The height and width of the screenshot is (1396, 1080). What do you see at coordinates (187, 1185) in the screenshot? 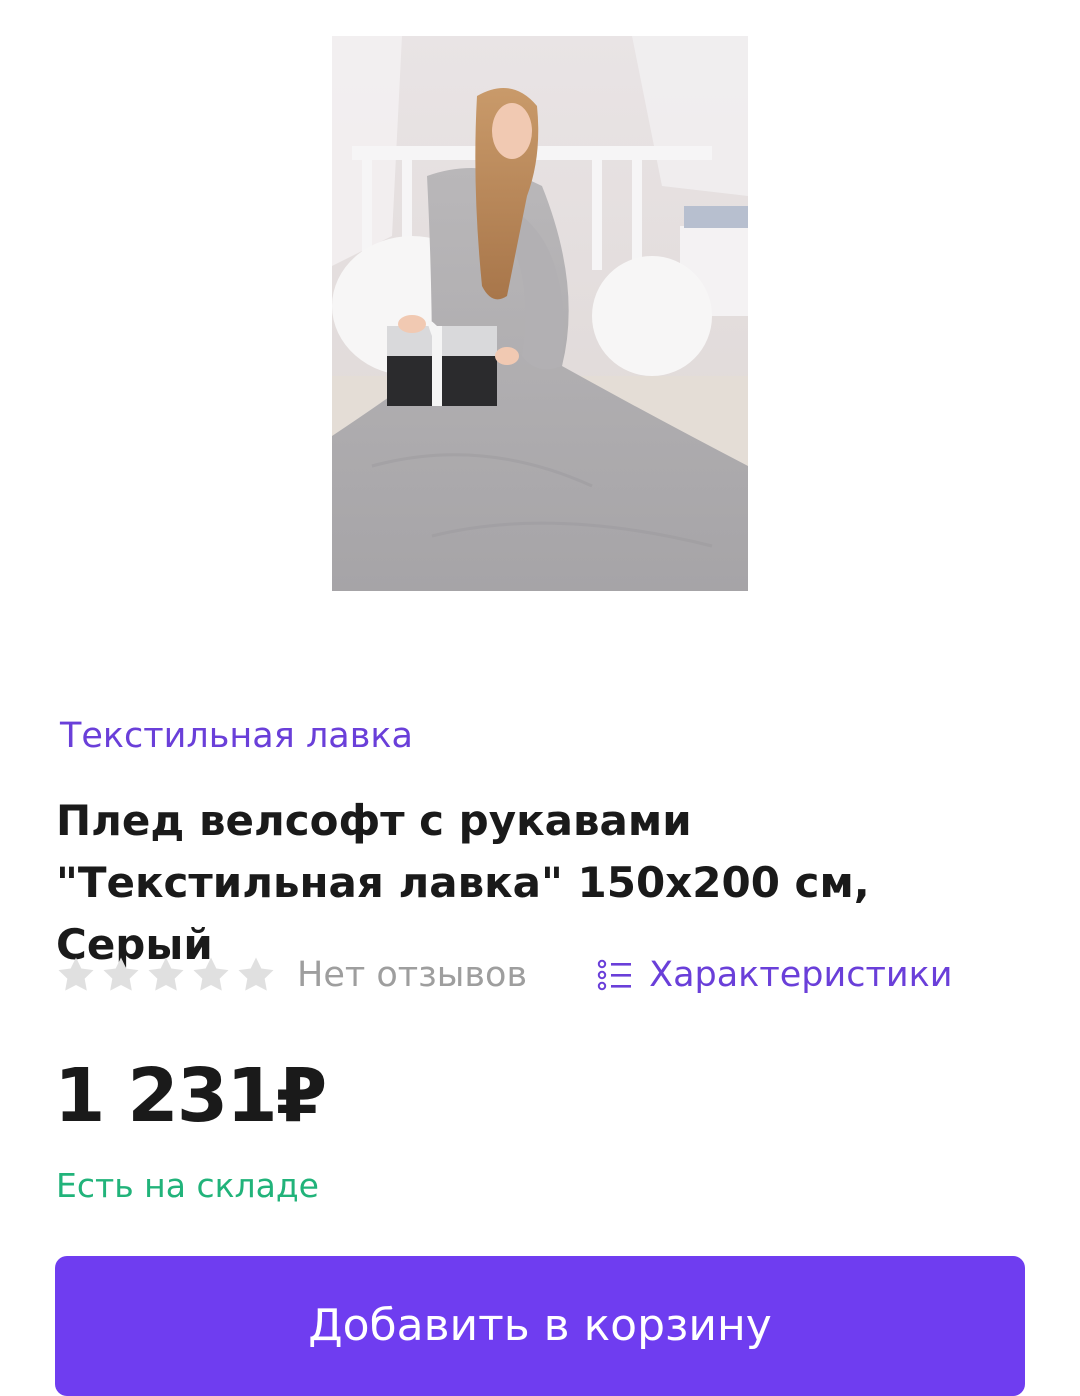
I see `stock-status: Есть на складе` at bounding box center [187, 1185].